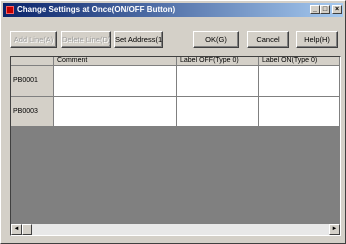  Describe the element at coordinates (315, 9) in the screenshot. I see `minimize-button: _` at that location.